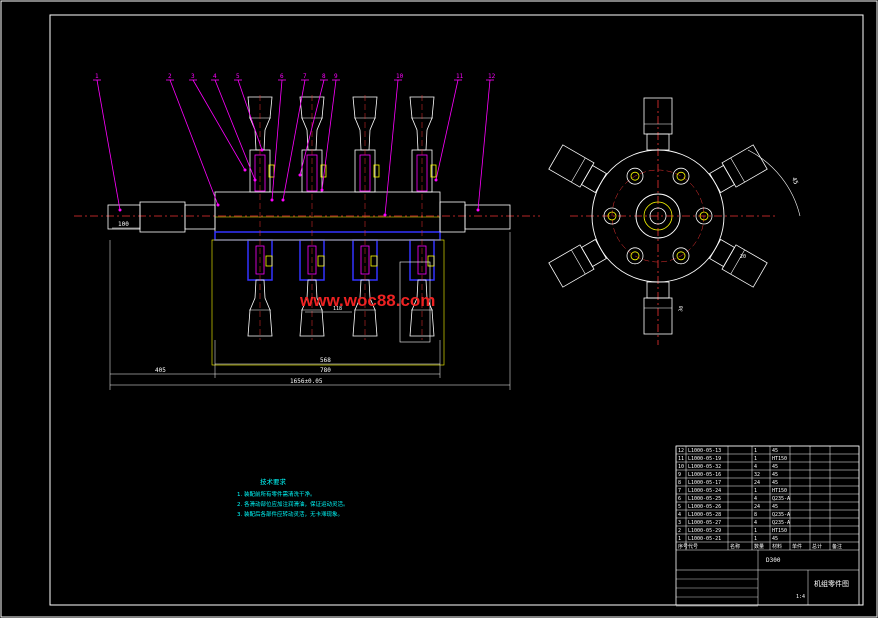  I want to click on note-1: 1. 装配前所有零件需清洗干净。, so click(276, 494).